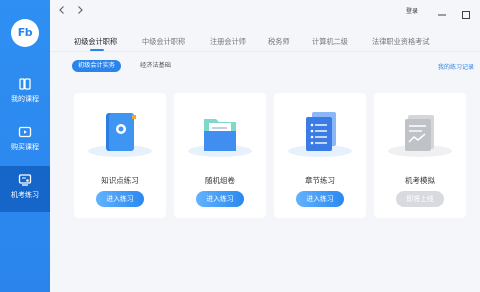 Image resolution: width=480 pixels, height=292 pixels. Describe the element at coordinates (121, 132) in the screenshot. I see `knowledge-book-icon` at that location.